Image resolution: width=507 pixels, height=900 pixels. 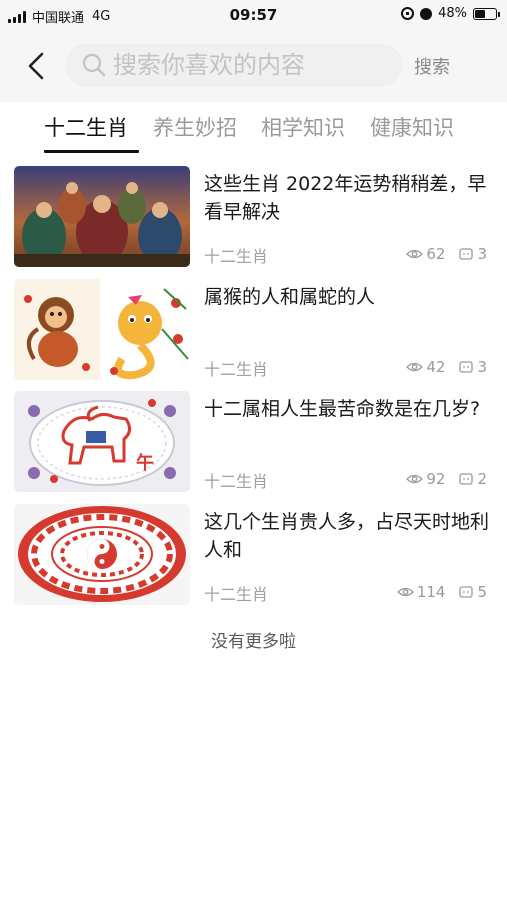 What do you see at coordinates (253, 15) in the screenshot?
I see `status-bar: 中国联通 4G 09:57 48%` at bounding box center [253, 15].